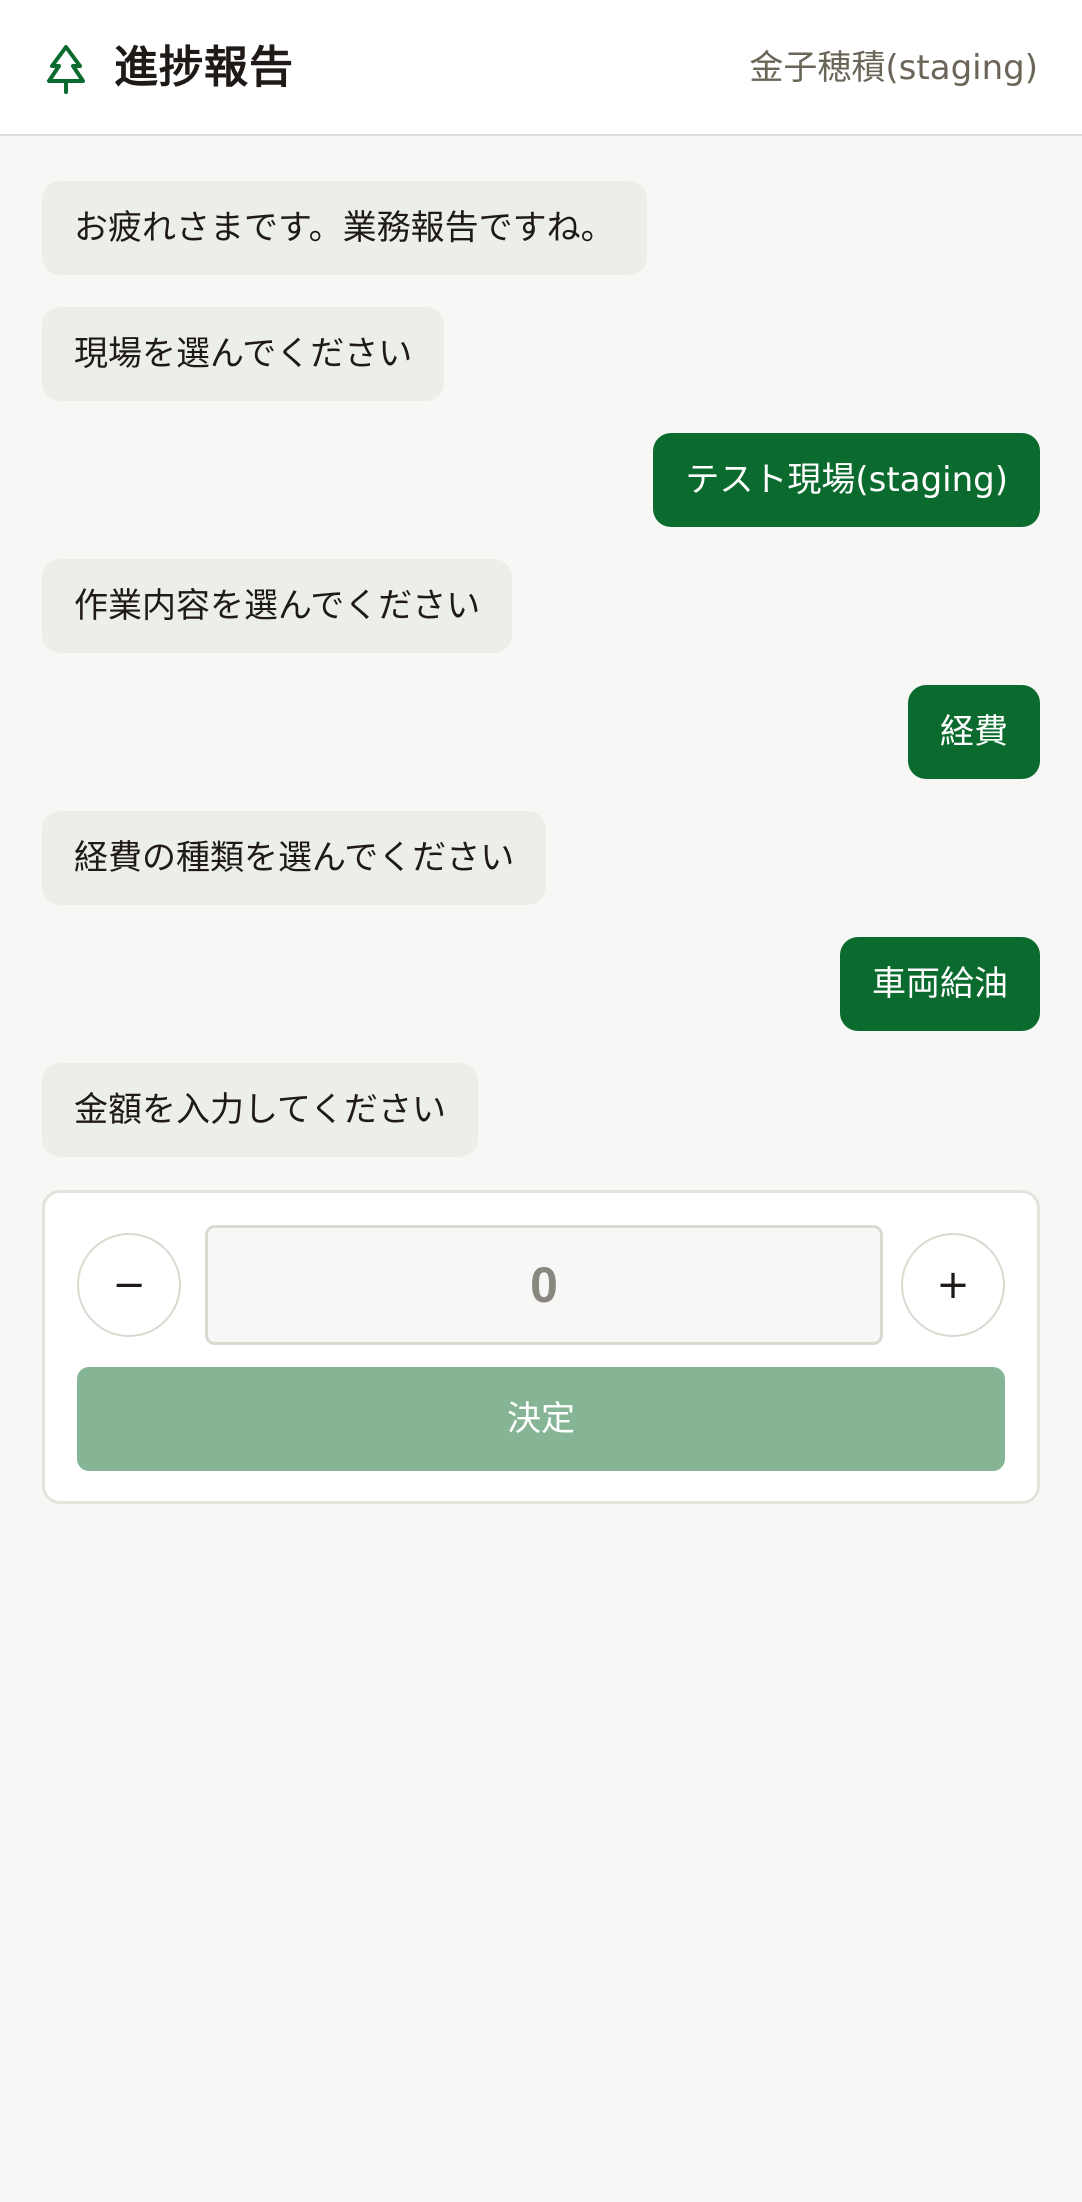 The height and width of the screenshot is (2202, 1082). I want to click on user-message: 経費, so click(974, 732).